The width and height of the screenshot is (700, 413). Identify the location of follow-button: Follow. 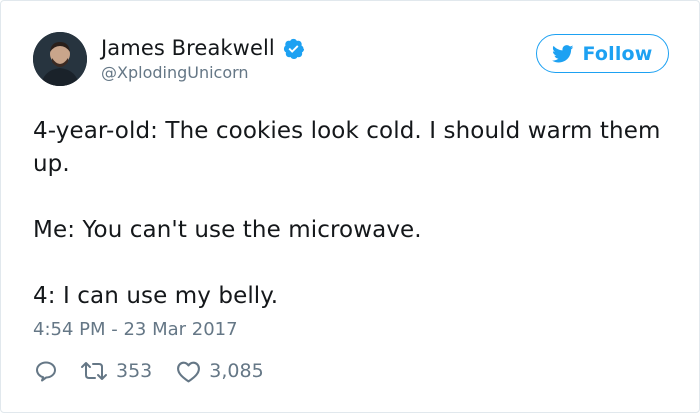
(602, 53).